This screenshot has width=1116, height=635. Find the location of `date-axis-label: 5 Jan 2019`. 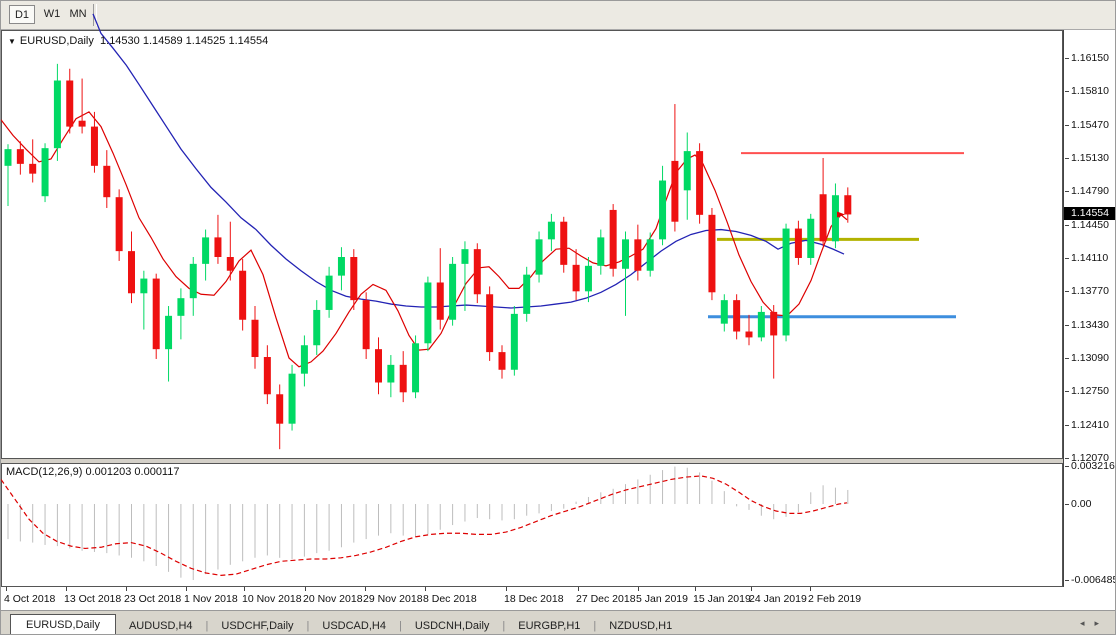

date-axis-label: 5 Jan 2019 is located at coordinates (662, 599).